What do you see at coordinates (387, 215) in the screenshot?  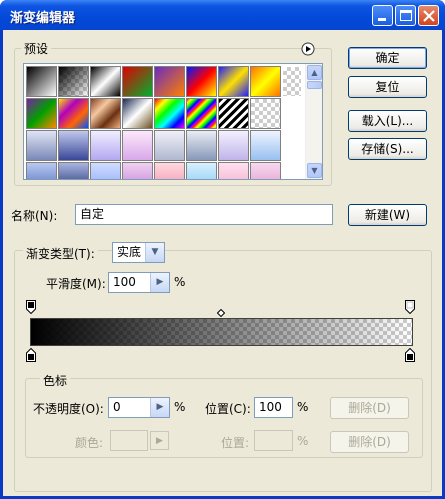 I see `new-button: 新建(W)` at bounding box center [387, 215].